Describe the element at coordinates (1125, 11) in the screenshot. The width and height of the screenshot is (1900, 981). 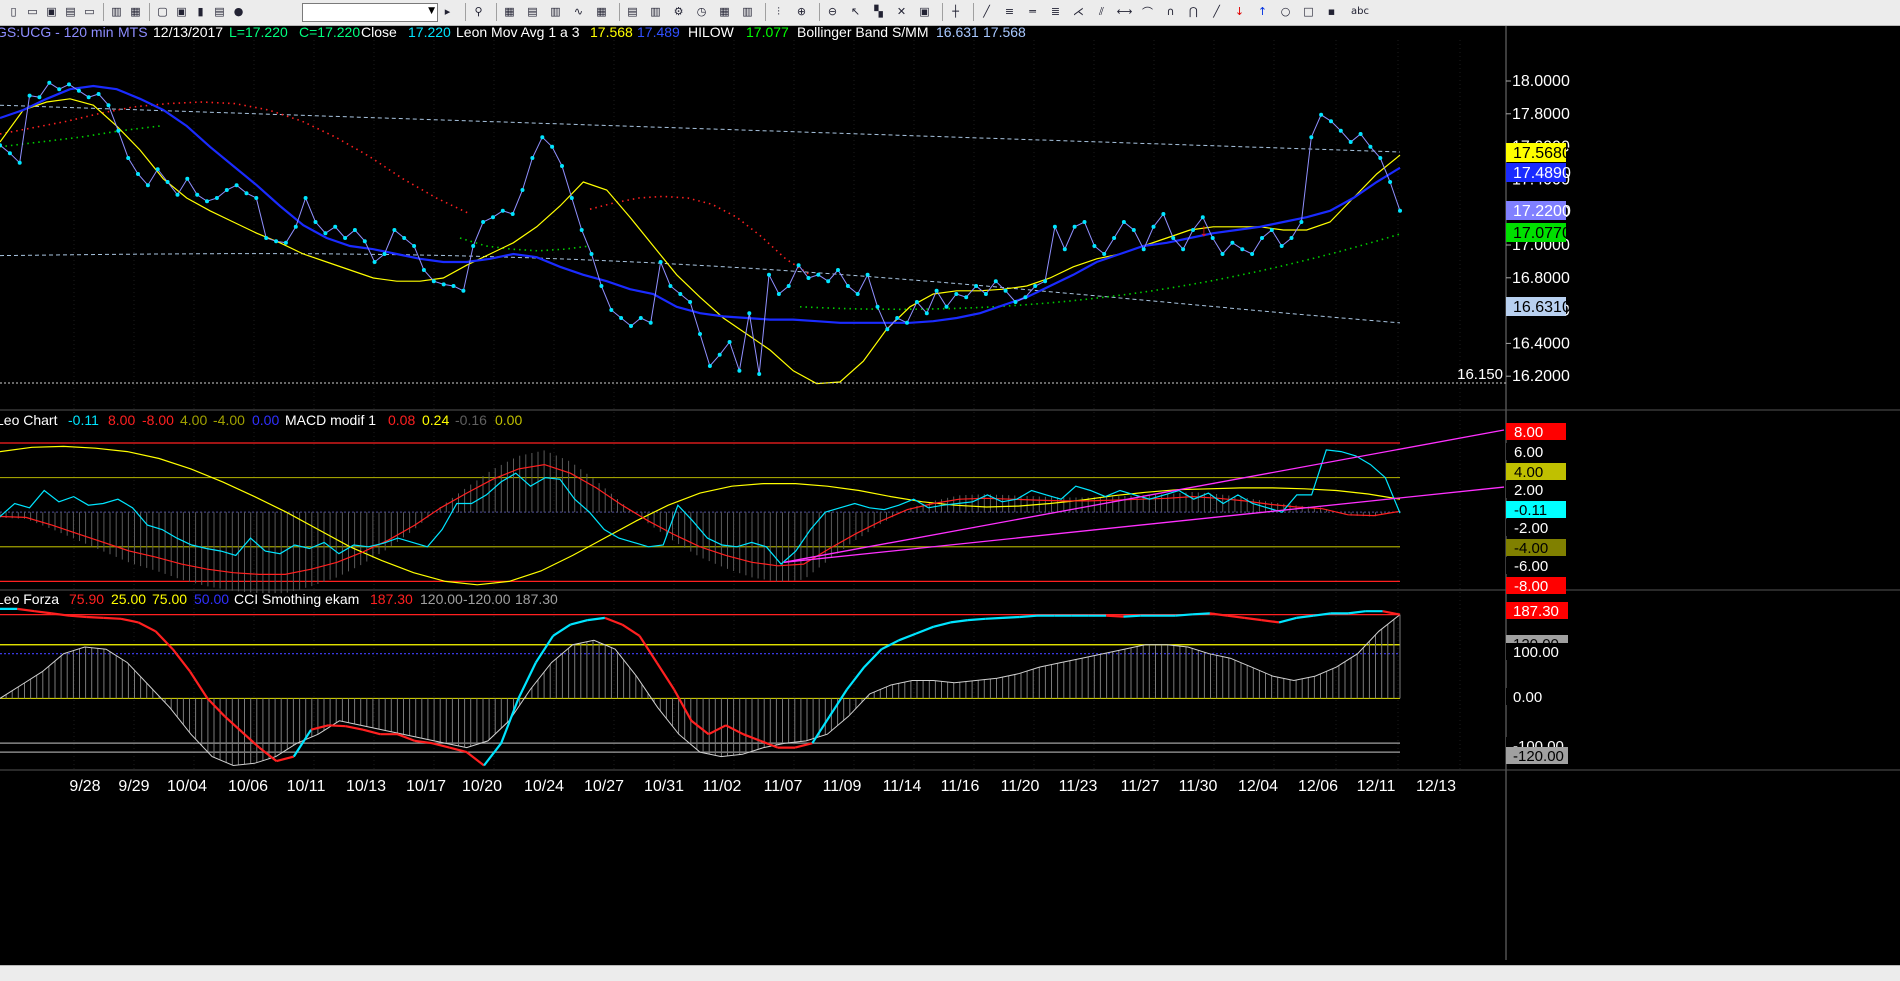
I see `arrow-icon: ⟷` at that location.